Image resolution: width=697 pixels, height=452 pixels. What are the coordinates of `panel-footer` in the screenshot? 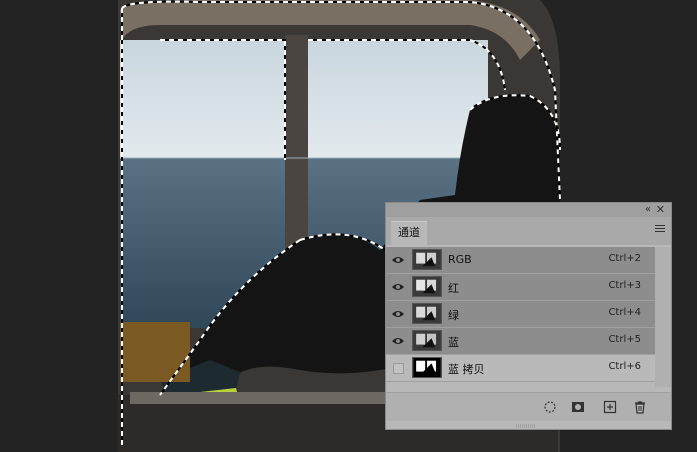 It's located at (528, 406).